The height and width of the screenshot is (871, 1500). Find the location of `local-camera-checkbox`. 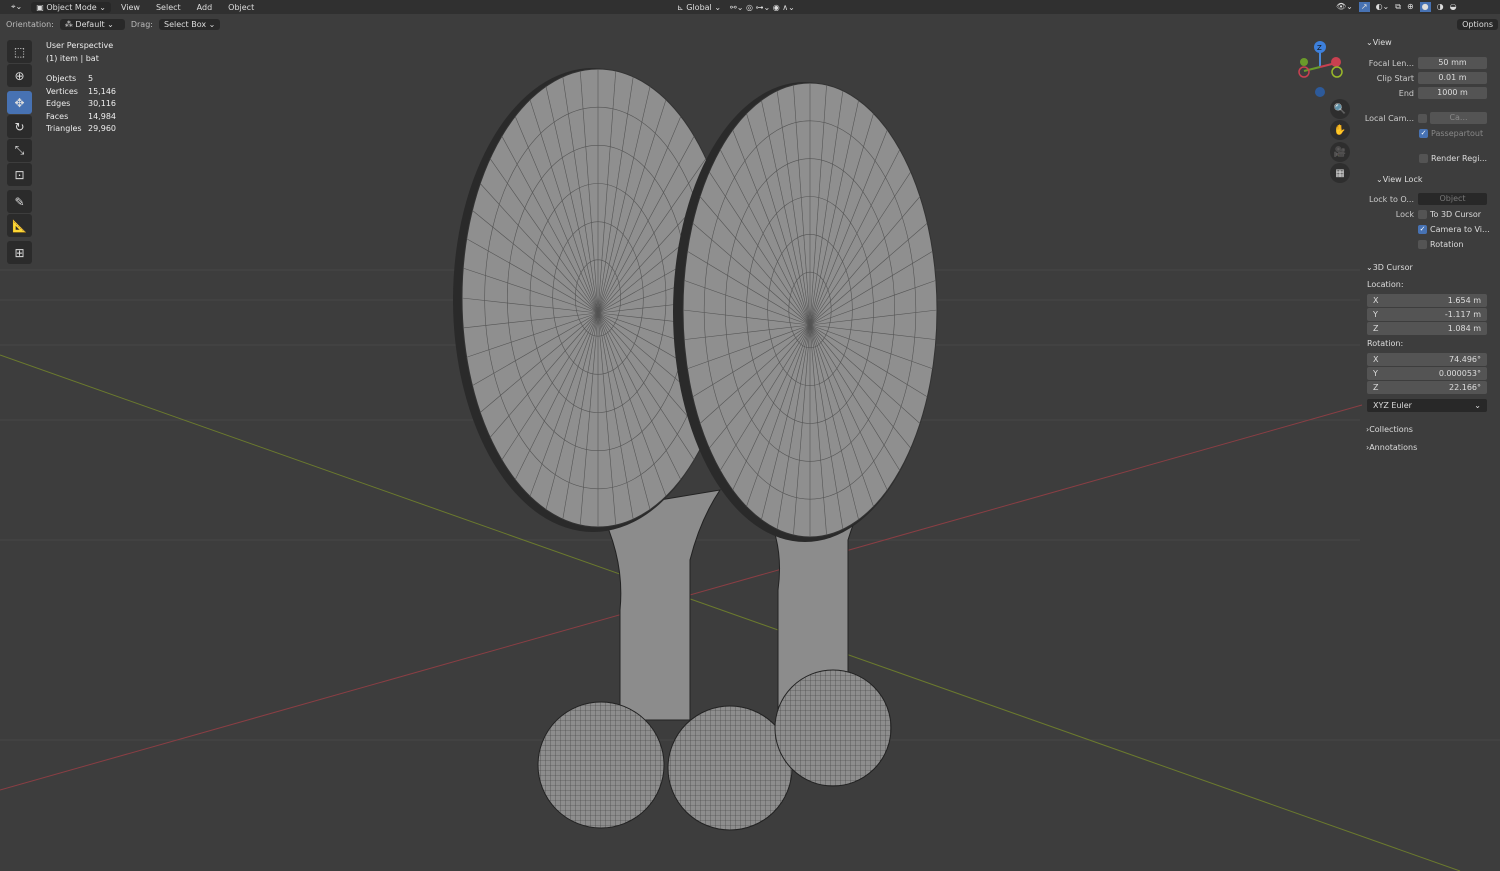

local-camera-checkbox is located at coordinates (1422, 118).